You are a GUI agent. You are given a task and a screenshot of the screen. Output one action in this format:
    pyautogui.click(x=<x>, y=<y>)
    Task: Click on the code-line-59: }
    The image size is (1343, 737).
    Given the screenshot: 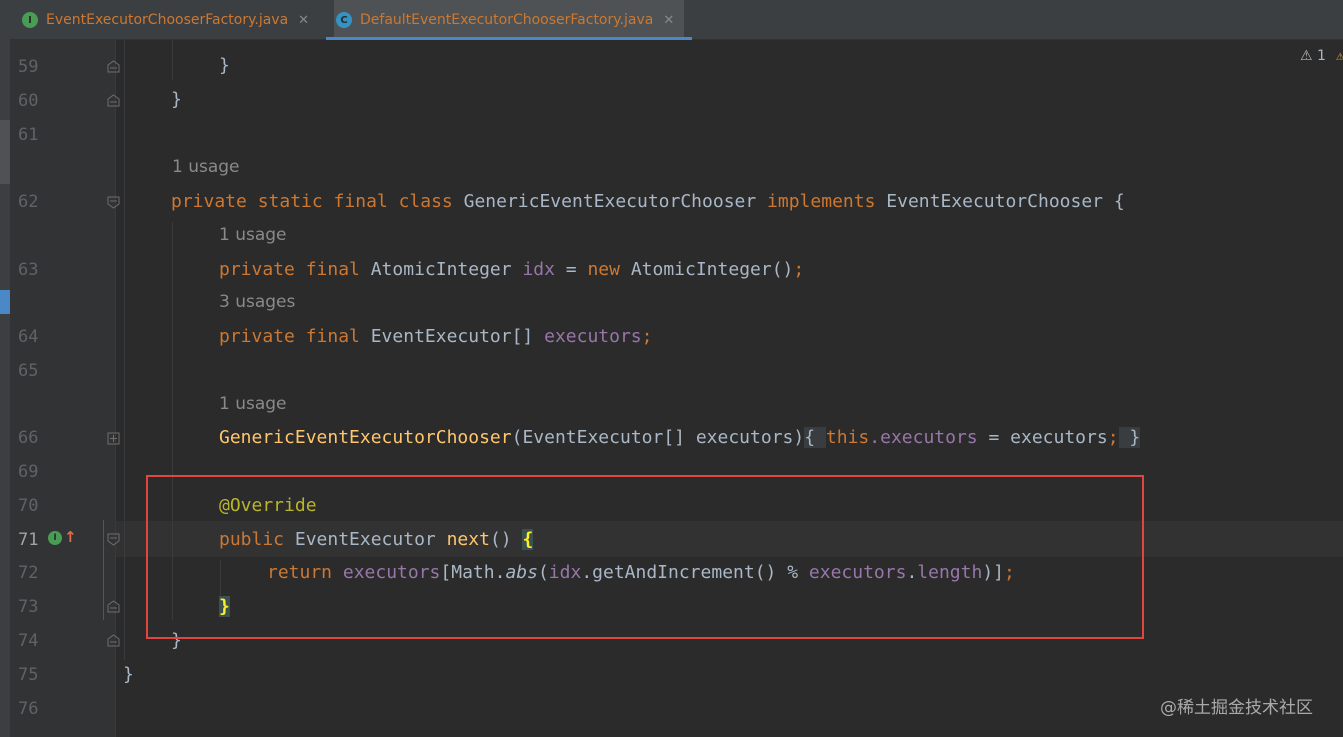 What is the action you would take?
    pyautogui.click(x=224, y=66)
    